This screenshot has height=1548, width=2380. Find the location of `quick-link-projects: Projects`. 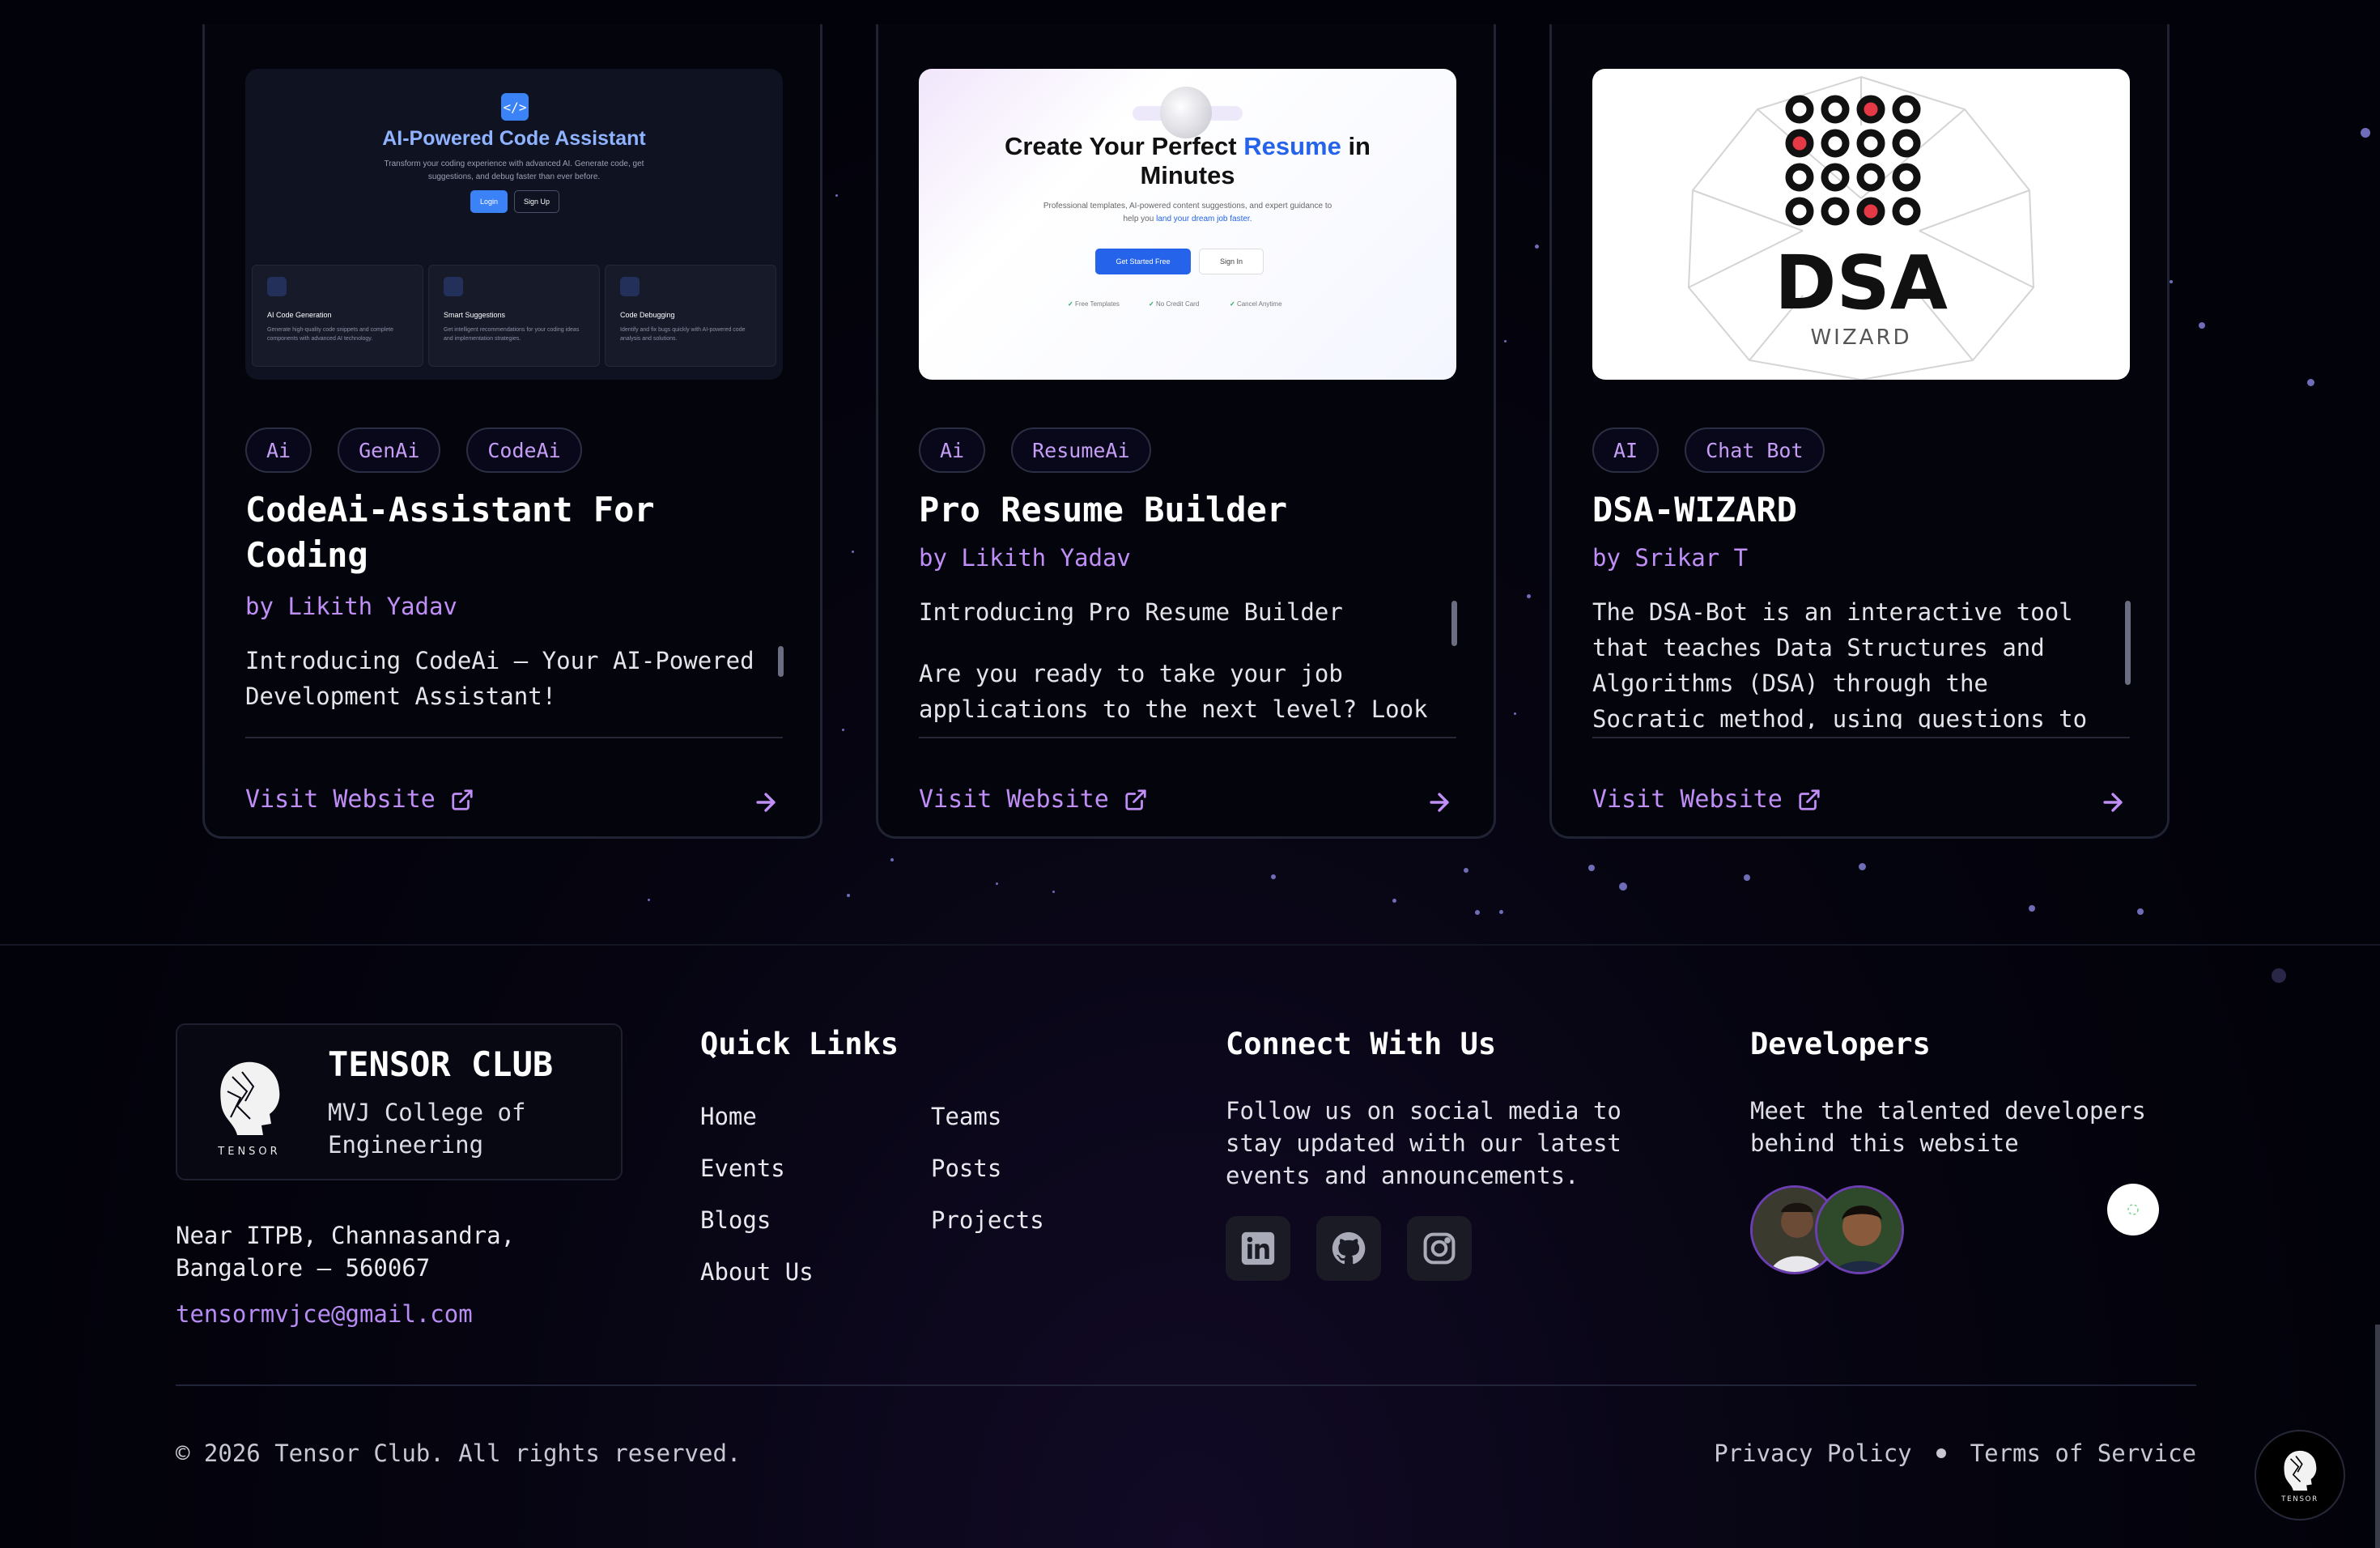

quick-link-projects: Projects is located at coordinates (988, 1220).